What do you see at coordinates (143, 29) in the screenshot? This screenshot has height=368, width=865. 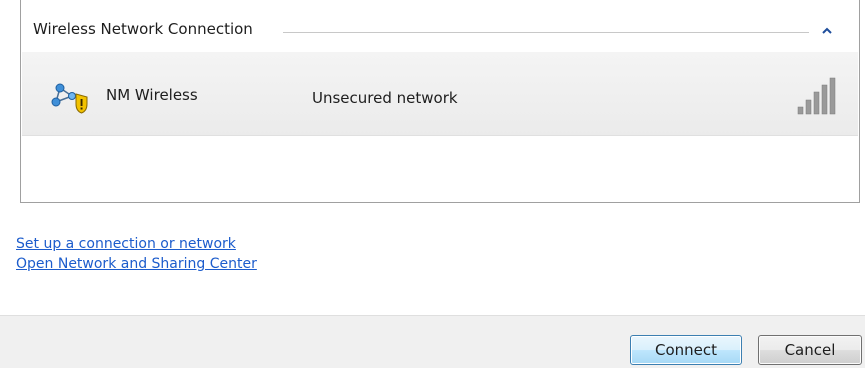 I see `group-title: Wireless Network Connection` at bounding box center [143, 29].